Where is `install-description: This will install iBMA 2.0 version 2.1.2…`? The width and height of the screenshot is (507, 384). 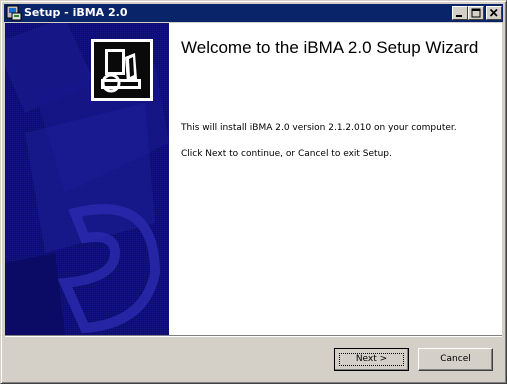
install-description: This will install iBMA 2.0 version 2.1.2… is located at coordinates (319, 128).